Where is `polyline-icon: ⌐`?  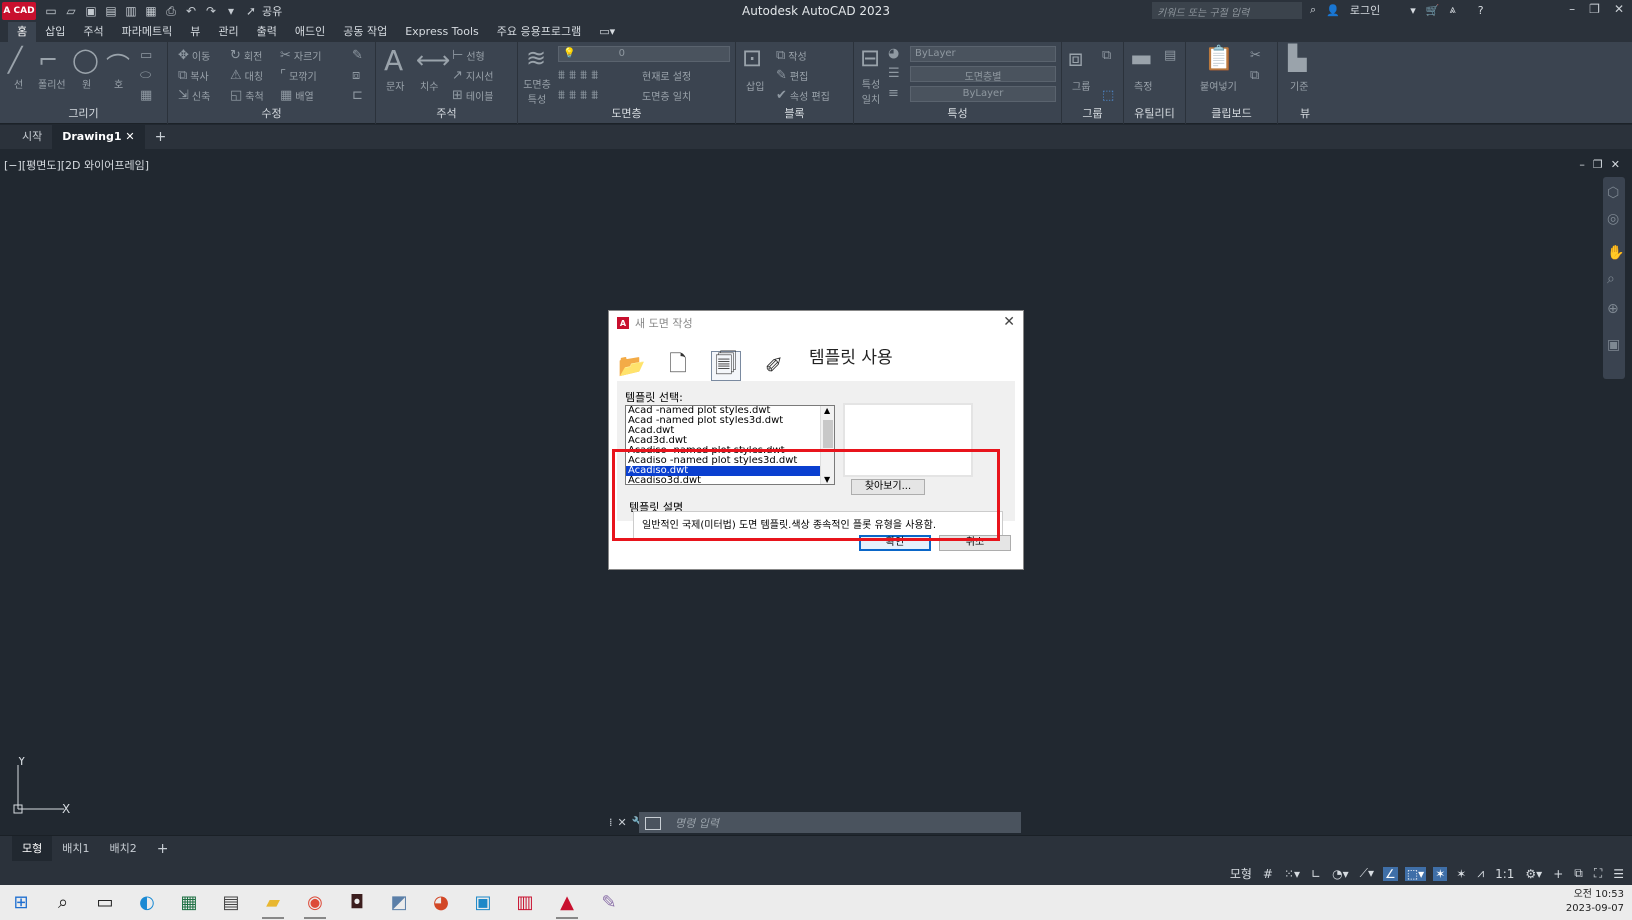 polyline-icon: ⌐ is located at coordinates (48, 60).